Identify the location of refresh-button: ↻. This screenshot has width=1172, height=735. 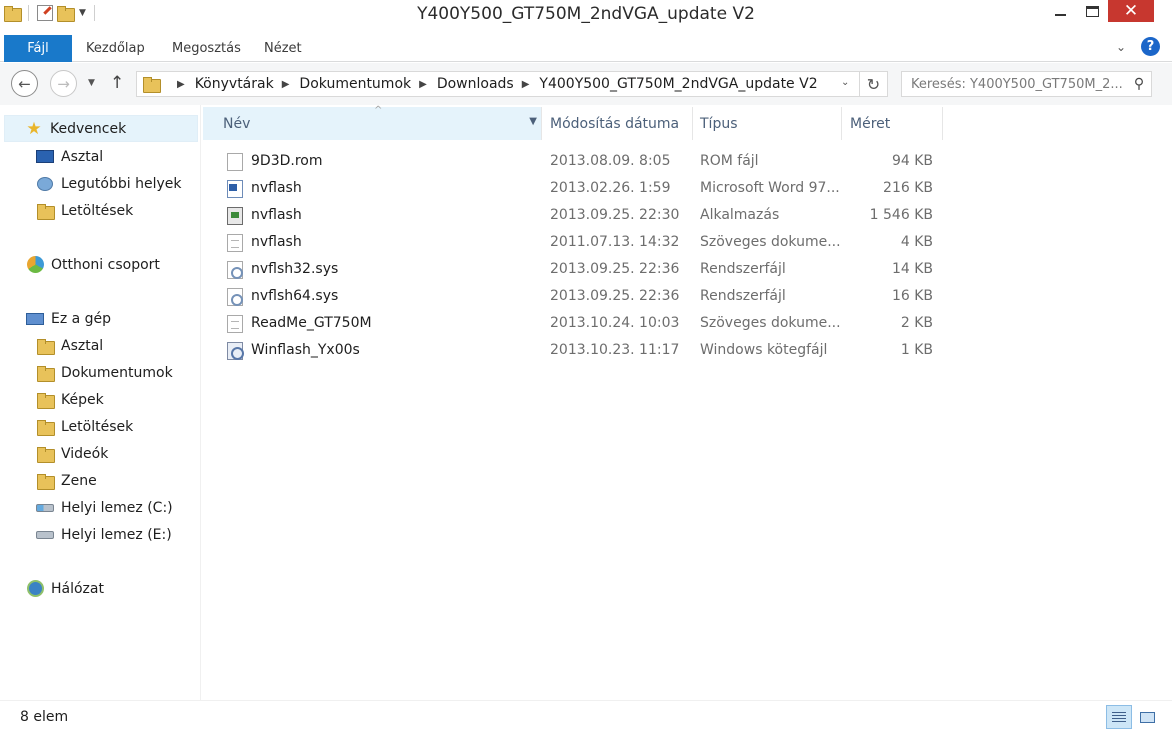
(874, 84).